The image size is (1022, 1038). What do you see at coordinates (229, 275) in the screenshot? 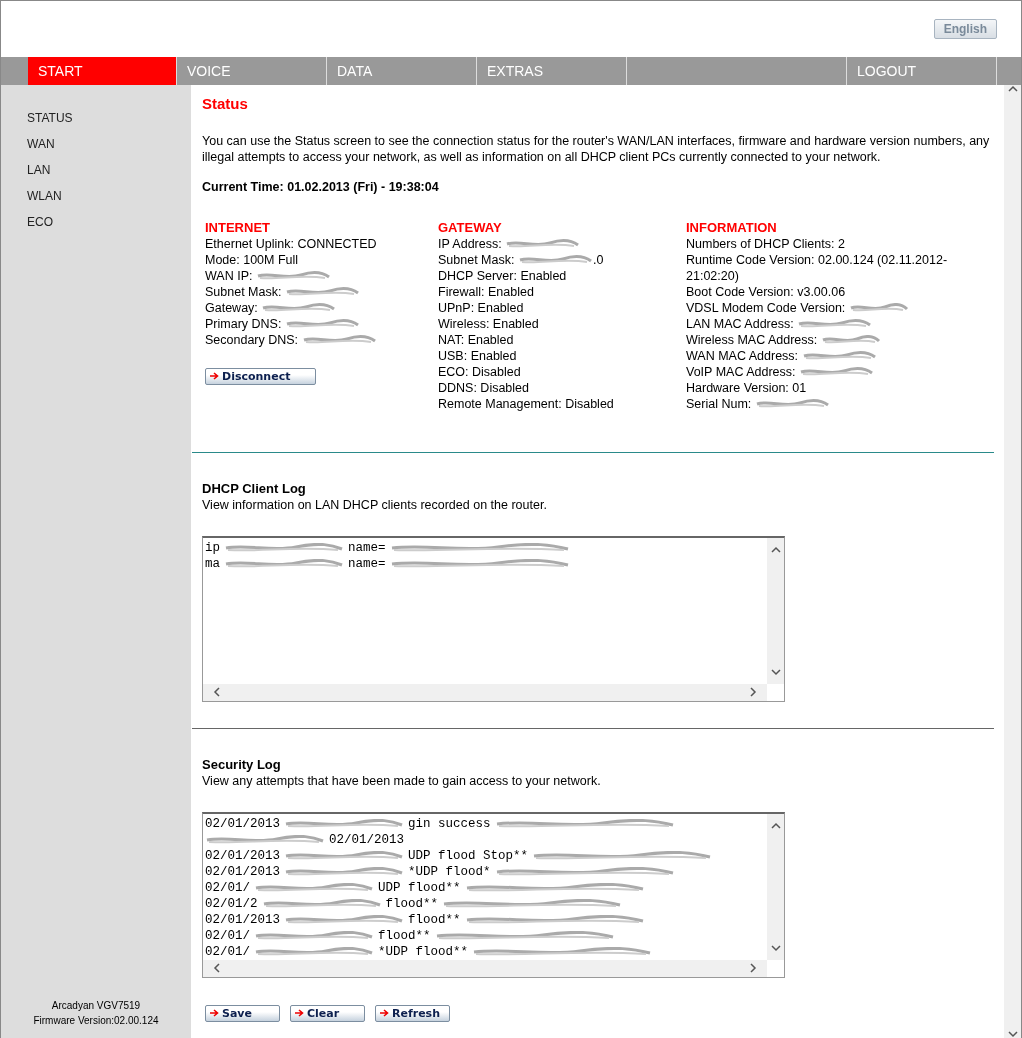
I see `status-label: WAN IP:` at bounding box center [229, 275].